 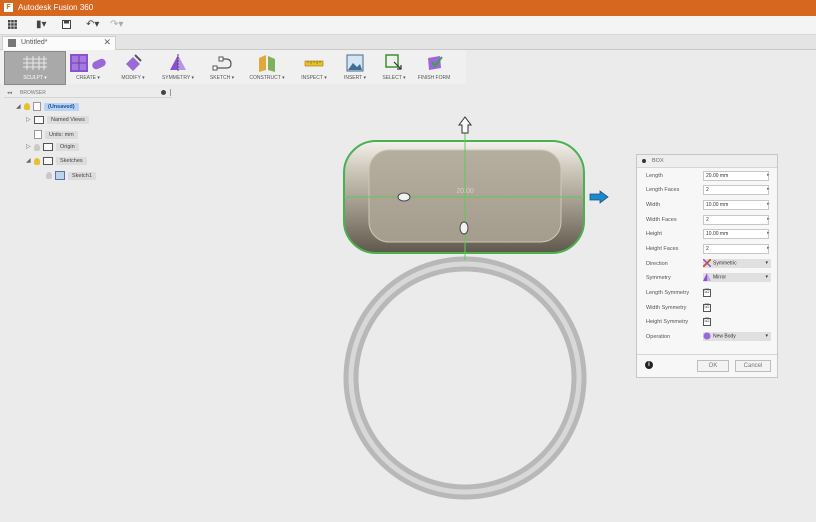 I want to click on info-icon: i, so click(x=649, y=365).